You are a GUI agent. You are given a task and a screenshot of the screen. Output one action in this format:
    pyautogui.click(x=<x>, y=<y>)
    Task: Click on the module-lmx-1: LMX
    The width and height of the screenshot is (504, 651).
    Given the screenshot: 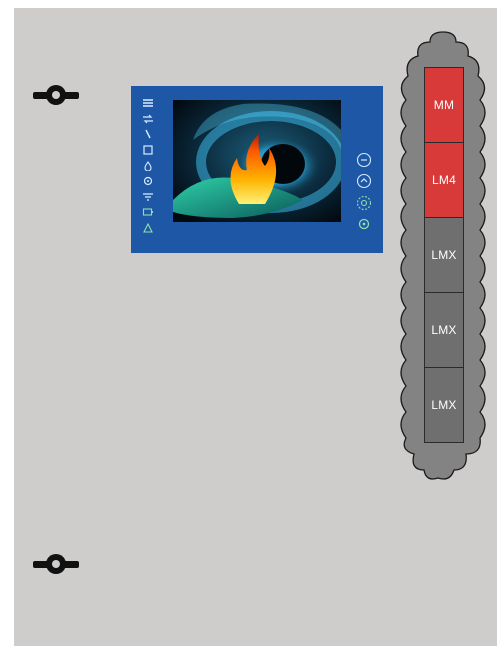 What is the action you would take?
    pyautogui.click(x=444, y=255)
    